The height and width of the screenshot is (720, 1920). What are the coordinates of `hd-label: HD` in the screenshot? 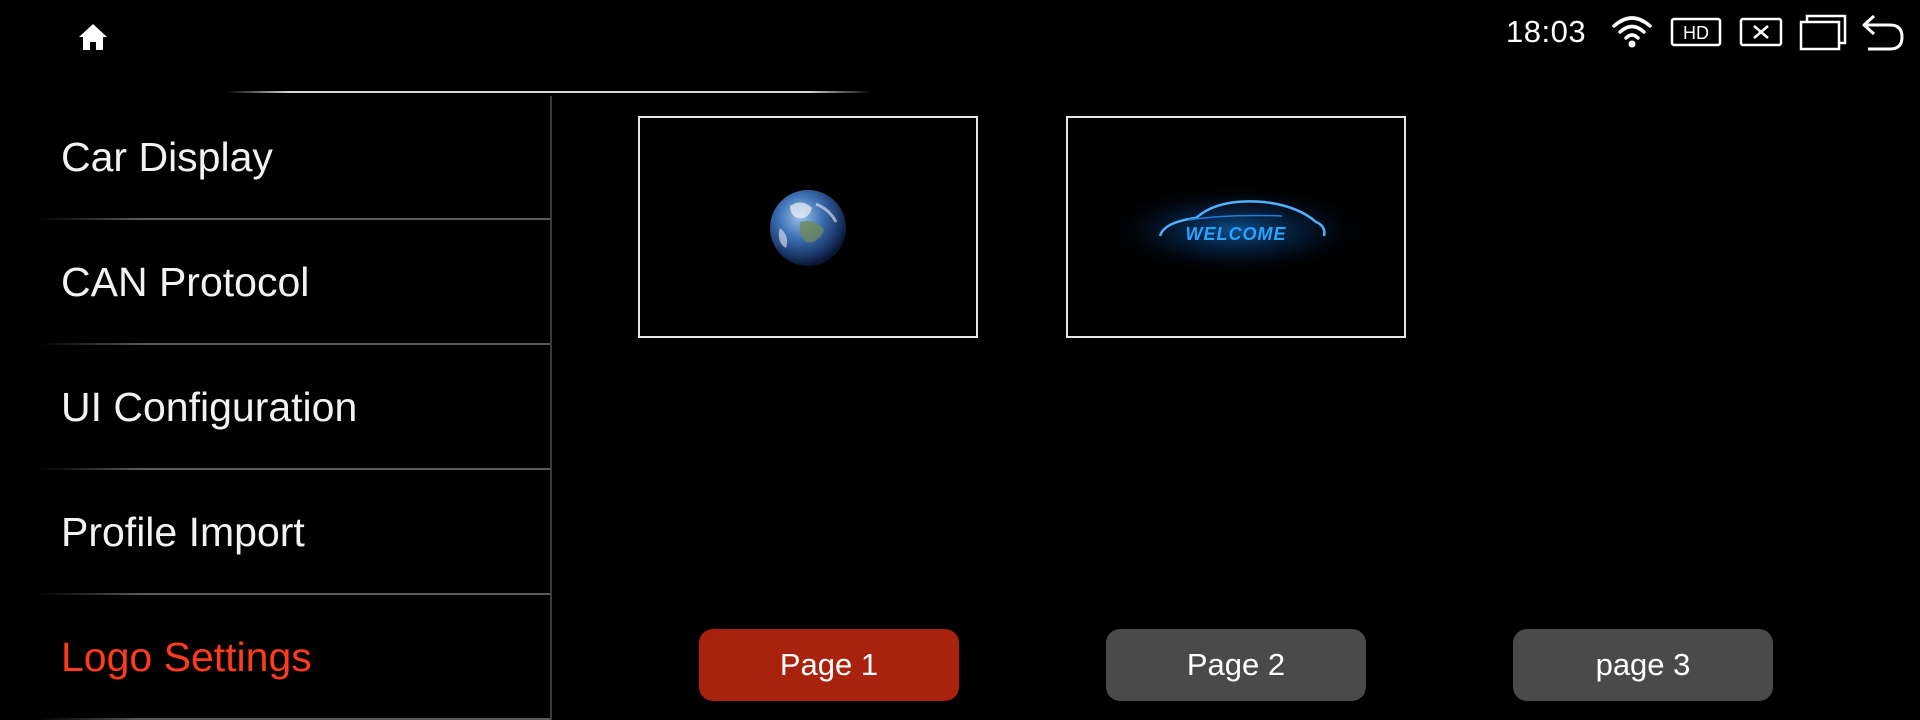 It's located at (1696, 33).